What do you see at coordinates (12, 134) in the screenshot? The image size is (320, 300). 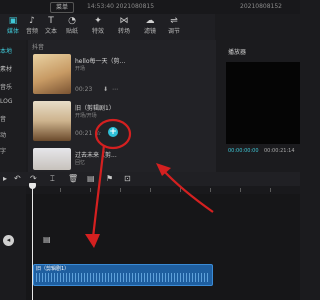 I see `sidebar-item-motion: 动` at bounding box center [12, 134].